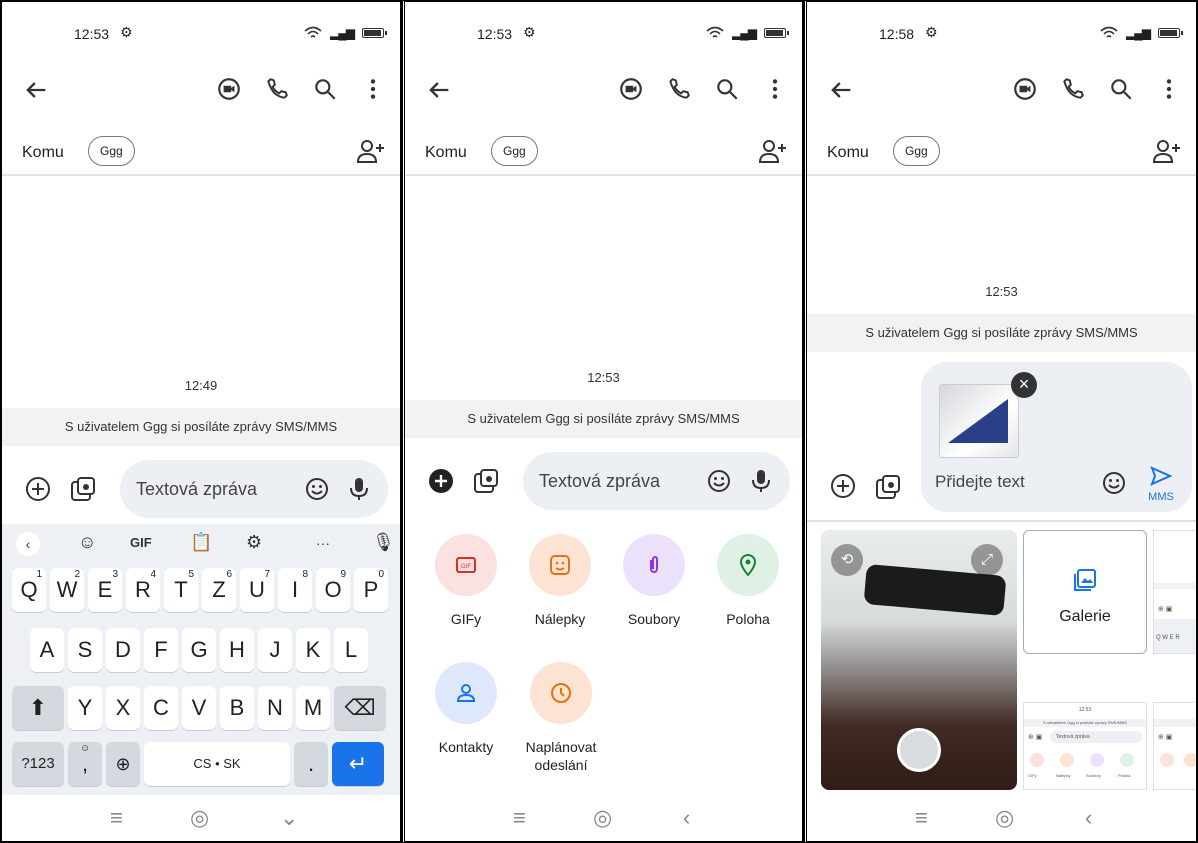 The height and width of the screenshot is (843, 1198). Describe the element at coordinates (360, 708) in the screenshot. I see `backspace-key: ⌫` at that location.